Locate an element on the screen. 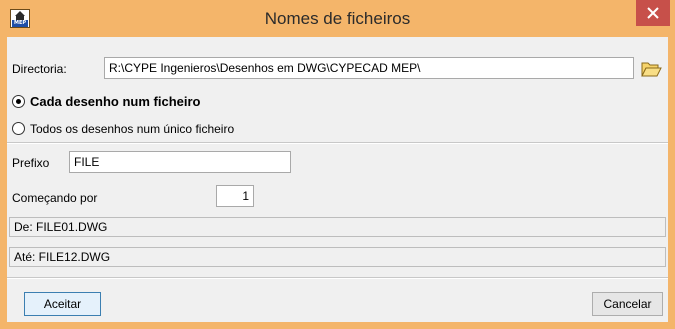  folder-open-icon is located at coordinates (651, 69).